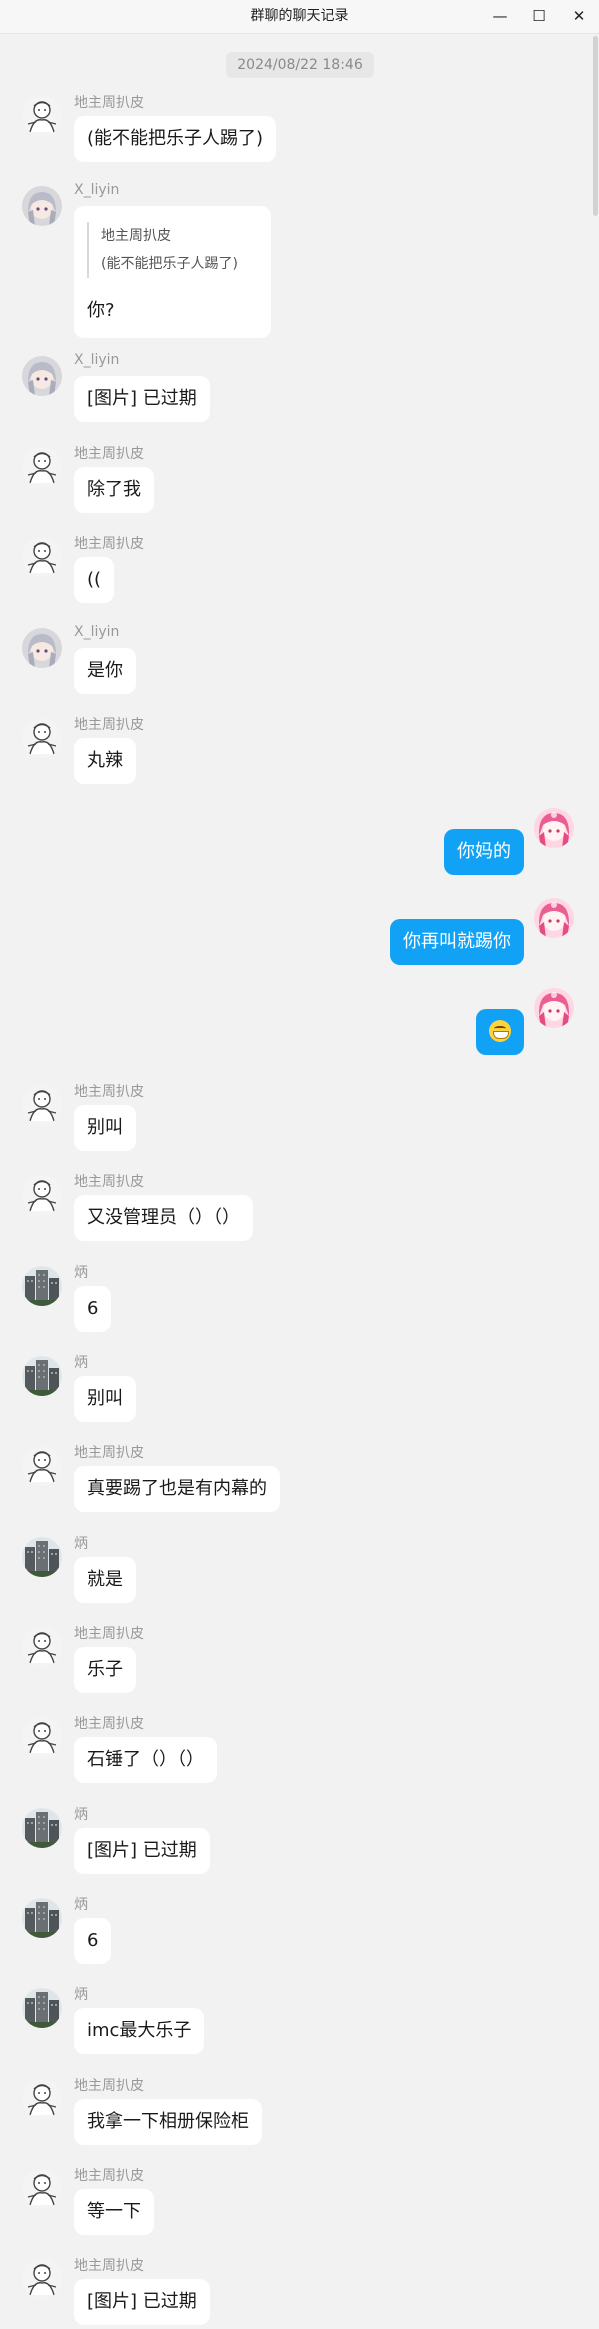  I want to click on message-text: 真要踢了也是有内幕的, so click(177, 1488).